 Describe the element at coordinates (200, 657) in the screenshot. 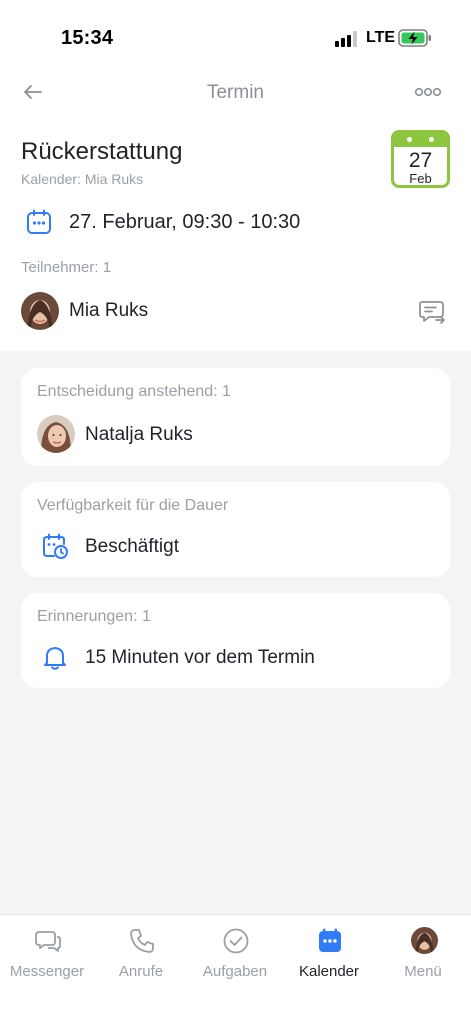

I see `reminder-value: 15 Minuten vor dem Termin` at that location.